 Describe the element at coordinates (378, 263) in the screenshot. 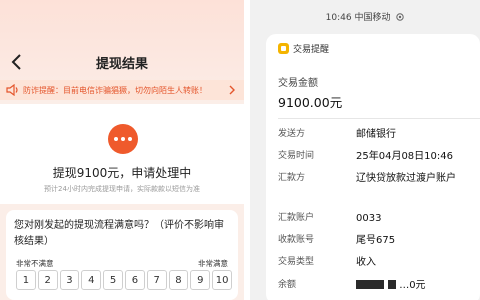

I see `detail-row-type: 交易类型 收入` at that location.